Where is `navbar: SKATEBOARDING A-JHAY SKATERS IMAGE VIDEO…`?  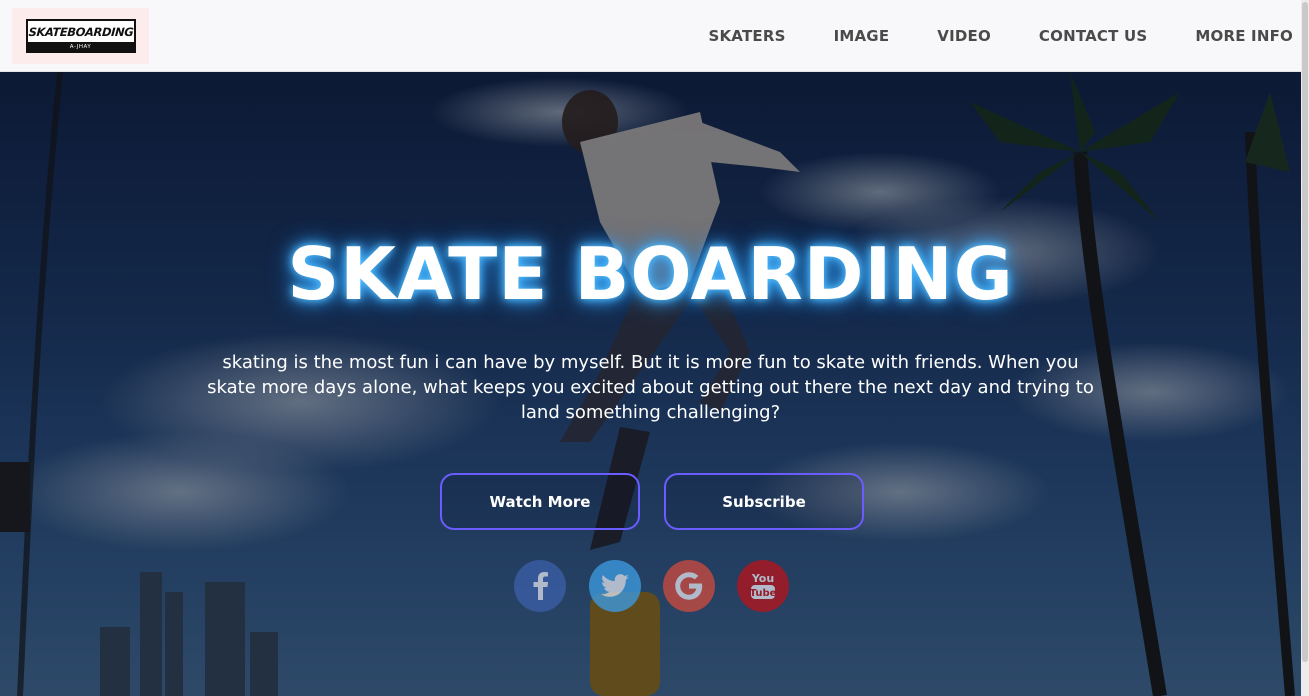
navbar: SKATEBOARDING A-JHAY SKATERS IMAGE VIDEO… is located at coordinates (650, 36).